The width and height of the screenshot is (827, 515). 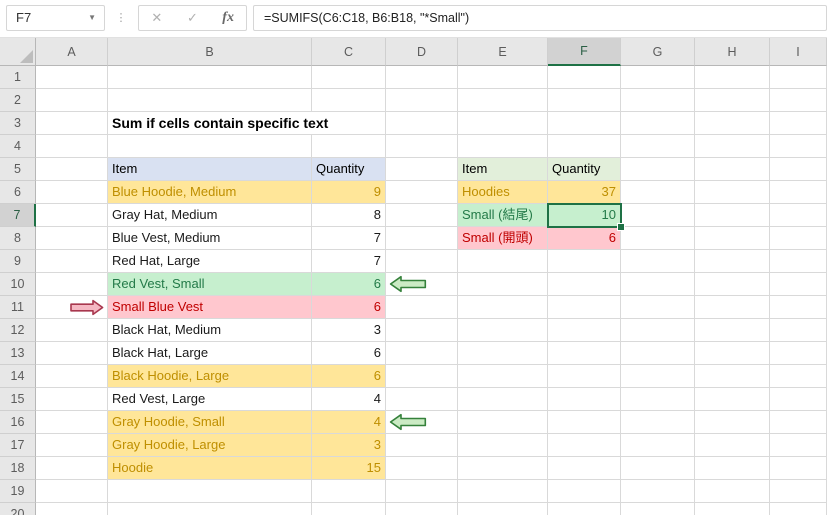 What do you see at coordinates (584, 307) in the screenshot?
I see `cell-F11` at bounding box center [584, 307].